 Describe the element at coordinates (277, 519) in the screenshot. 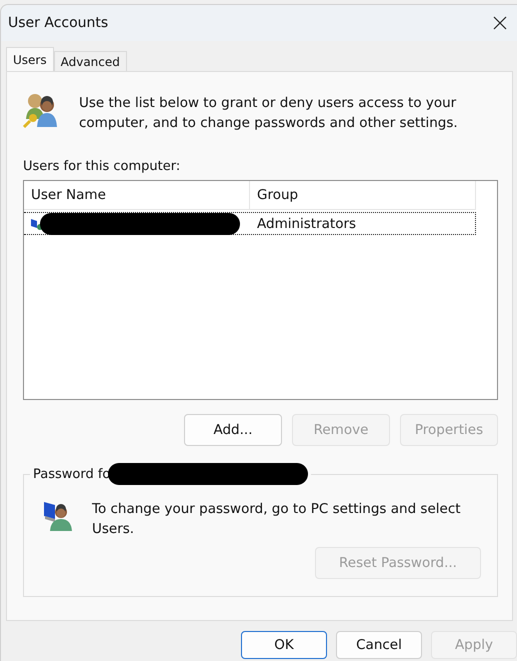

I see `password-info-text: To change your password, go to PC settings and select Users.` at that location.